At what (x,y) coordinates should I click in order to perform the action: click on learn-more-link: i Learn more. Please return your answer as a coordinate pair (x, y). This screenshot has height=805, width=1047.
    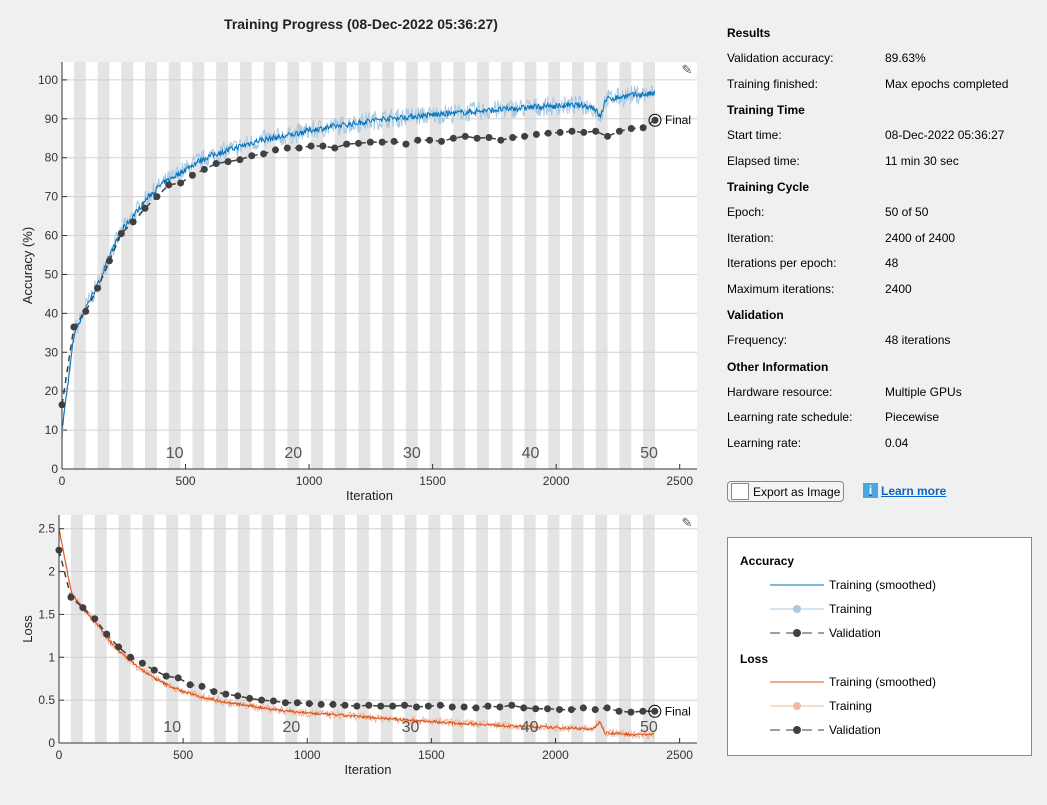
    Looking at the image, I should click on (904, 490).